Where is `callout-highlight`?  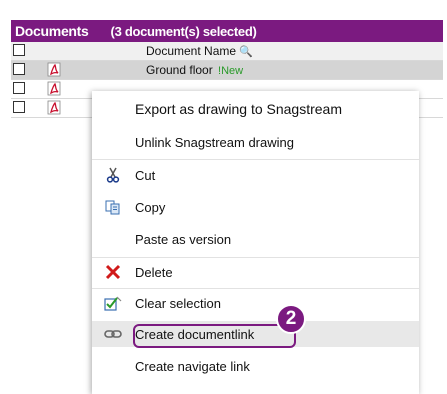 callout-highlight is located at coordinates (214, 336).